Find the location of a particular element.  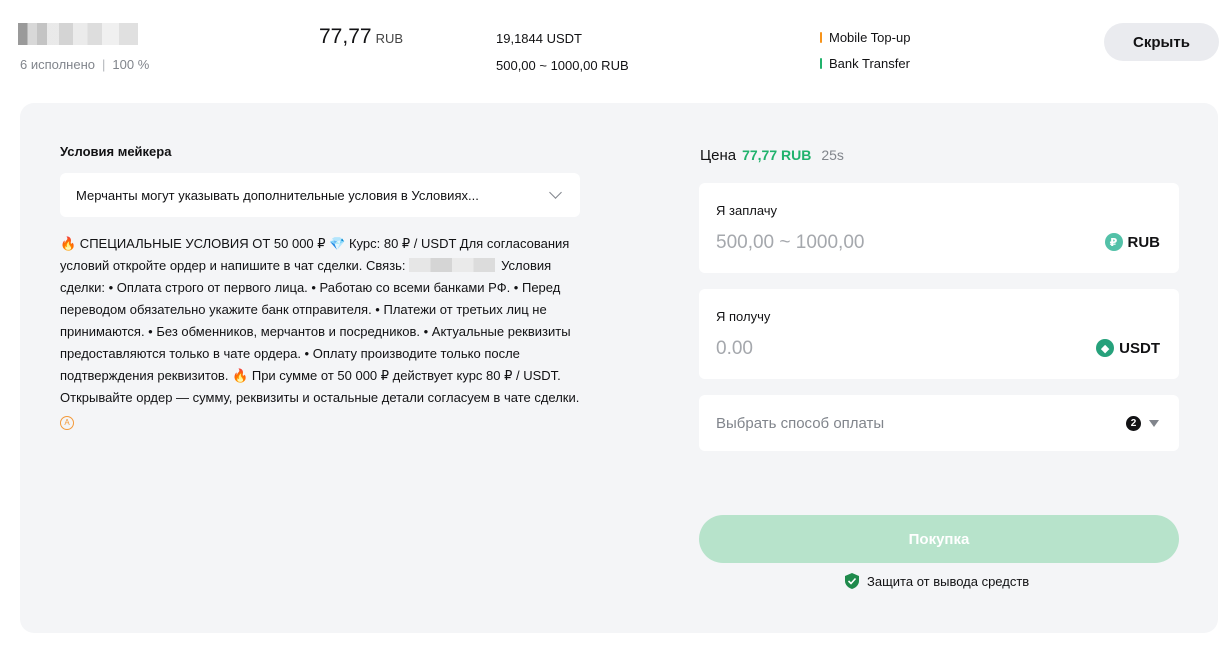

order-limits: 500,00 ~ 1000,00 RUB is located at coordinates (562, 65).